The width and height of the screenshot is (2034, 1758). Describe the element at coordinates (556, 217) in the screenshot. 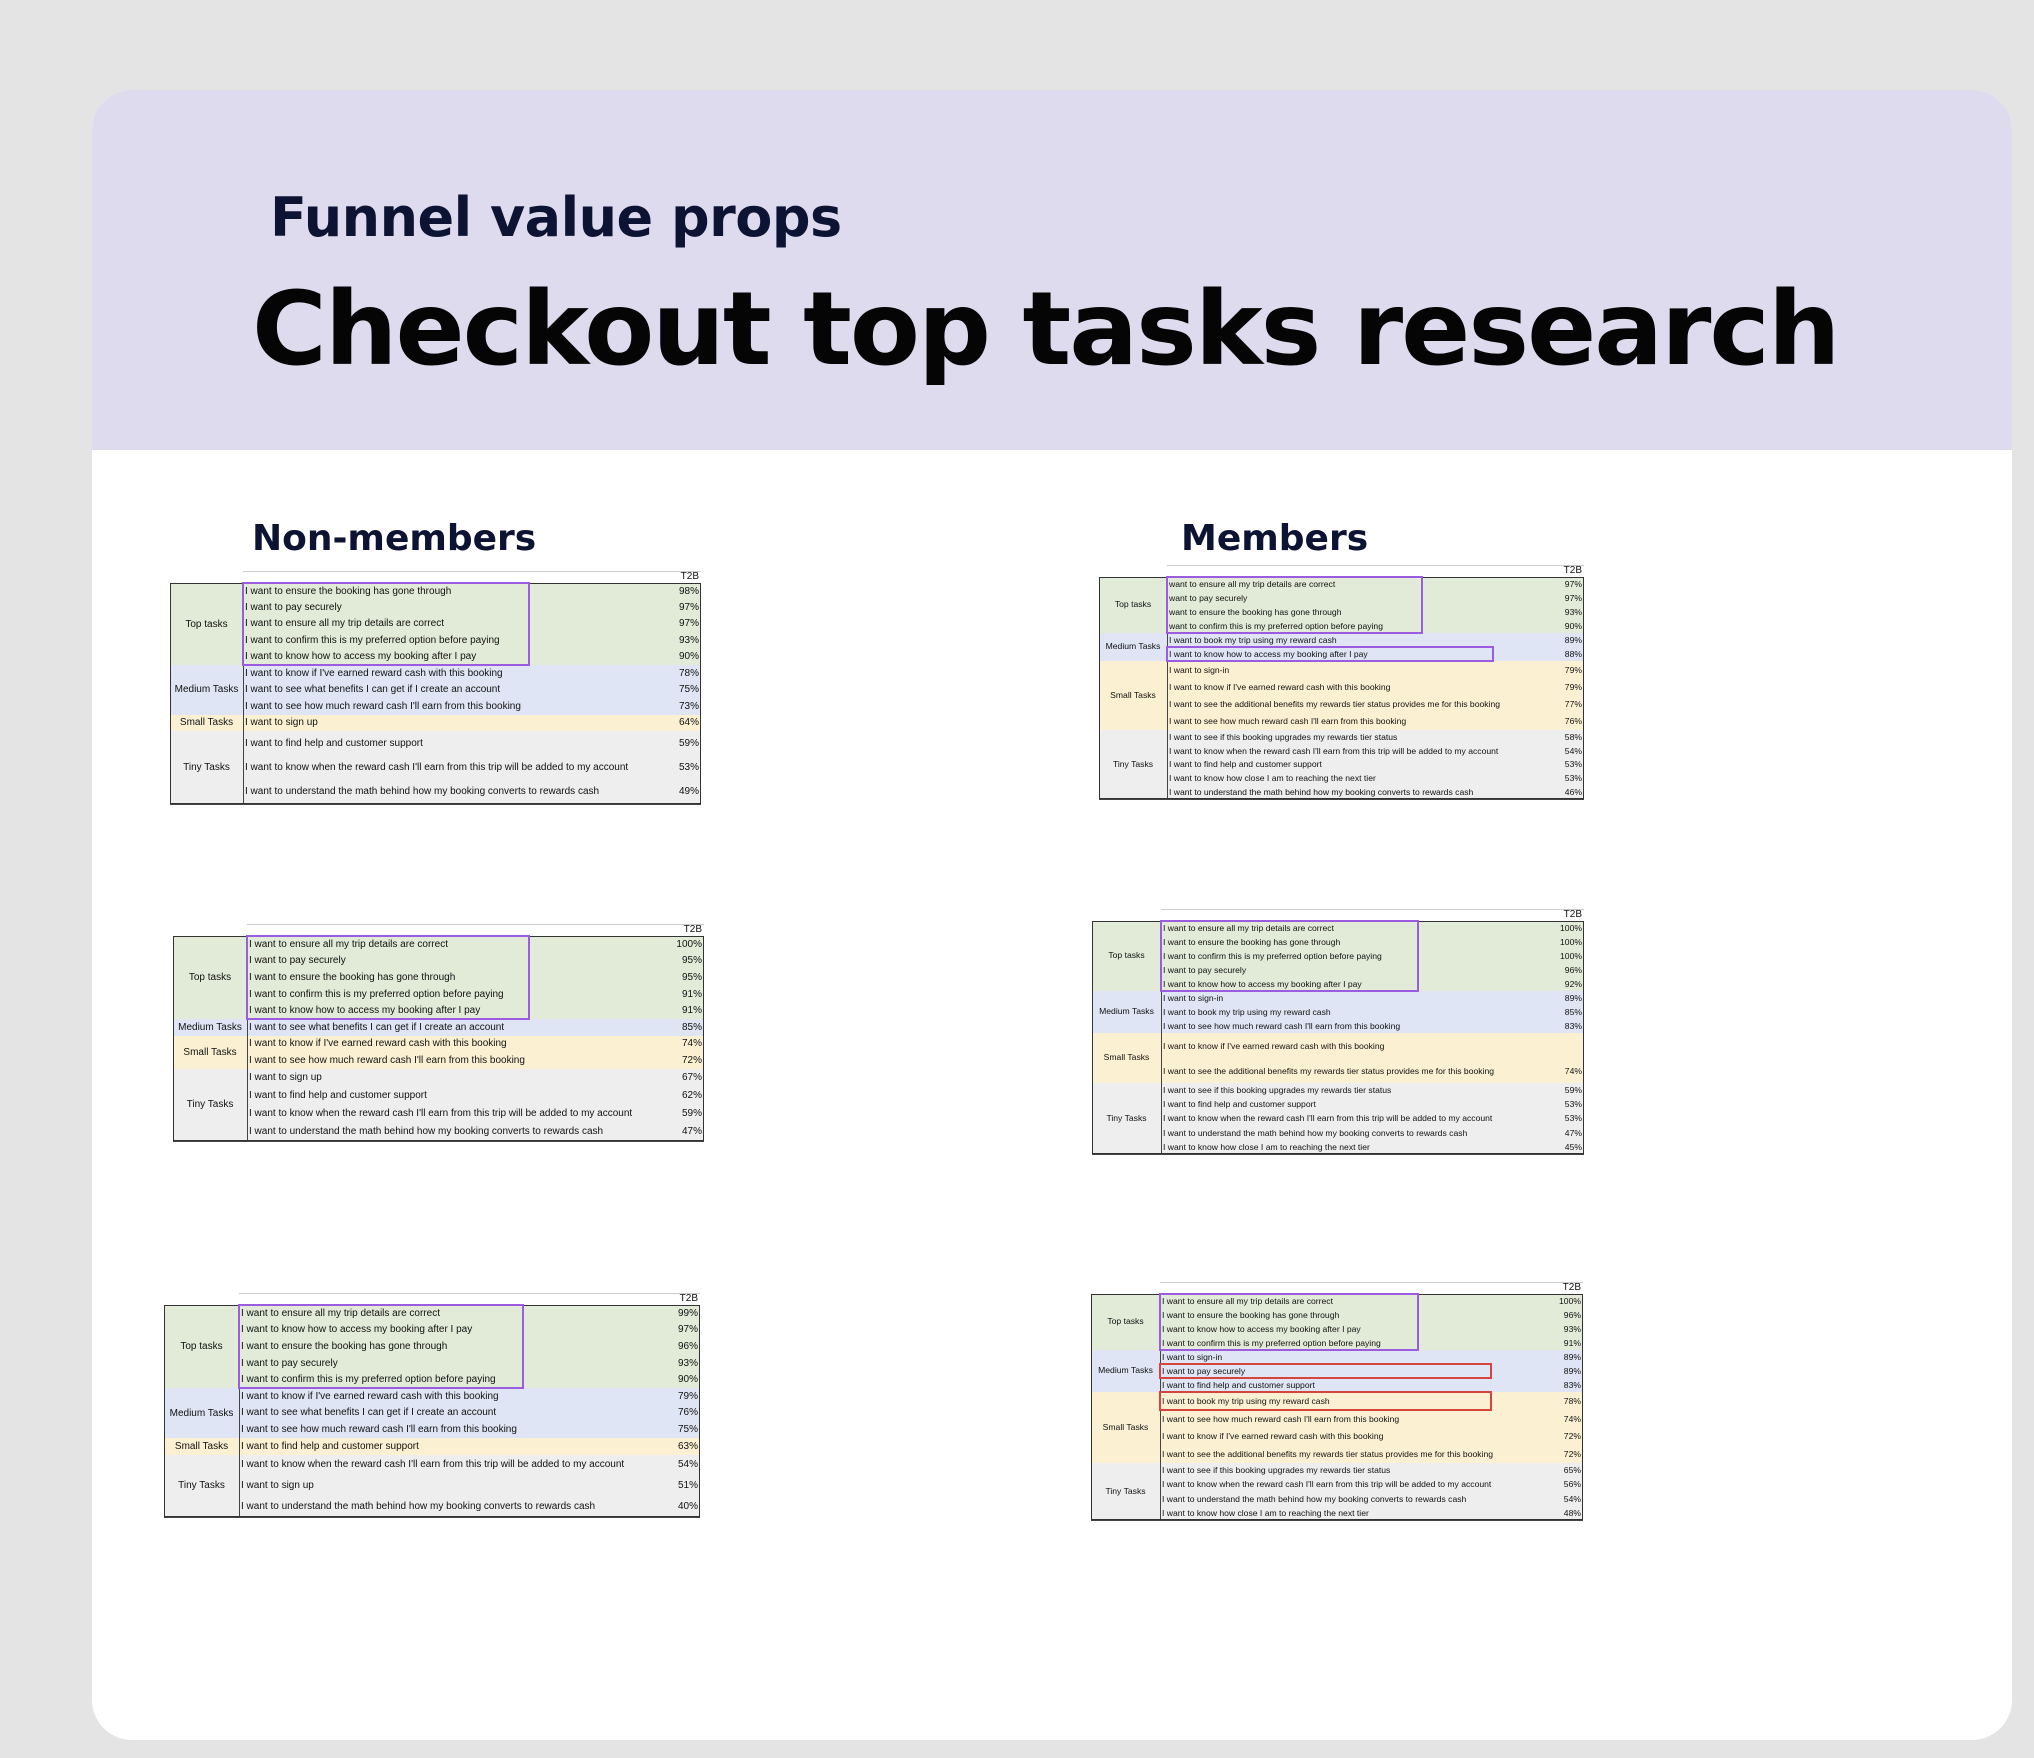

I see `eyebrow-label: Funnel value props` at that location.